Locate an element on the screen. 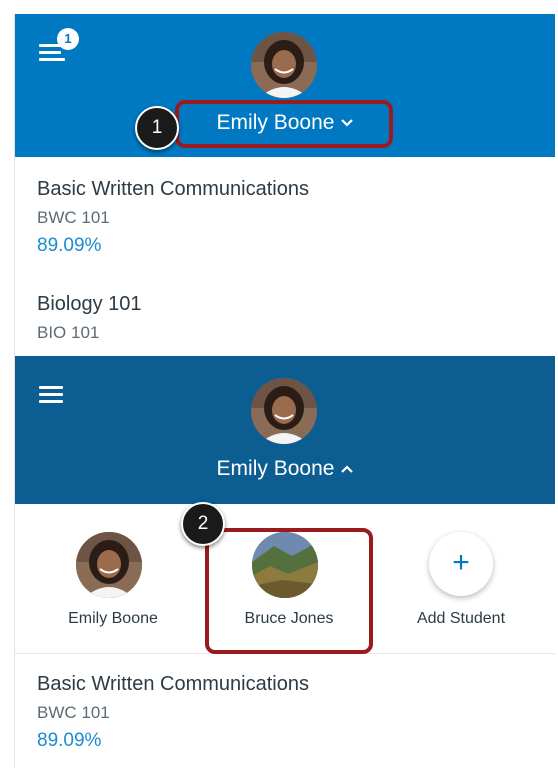 This screenshot has width=558, height=768. student-switcher-button: Emily Boone is located at coordinates (285, 469).